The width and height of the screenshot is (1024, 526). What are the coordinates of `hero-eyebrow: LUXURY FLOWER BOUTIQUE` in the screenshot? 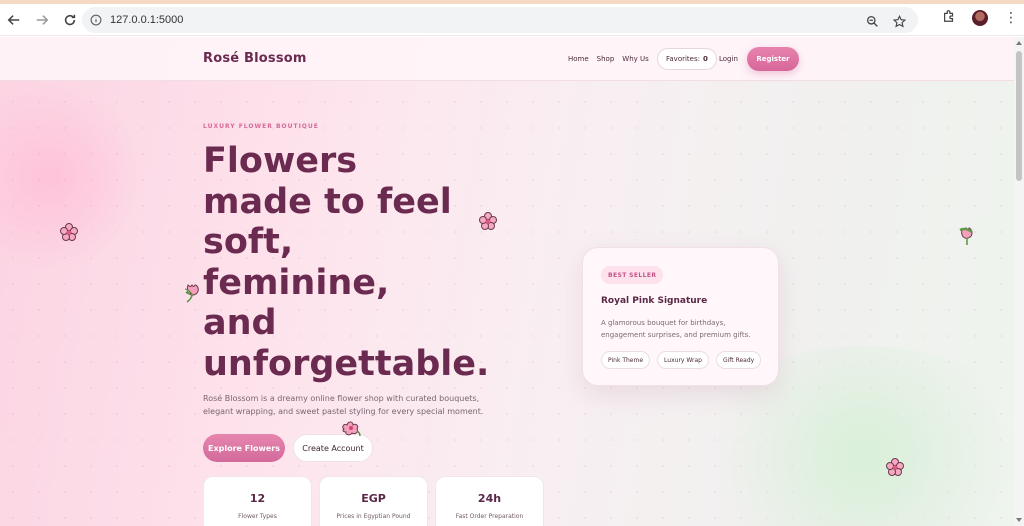 It's located at (261, 126).